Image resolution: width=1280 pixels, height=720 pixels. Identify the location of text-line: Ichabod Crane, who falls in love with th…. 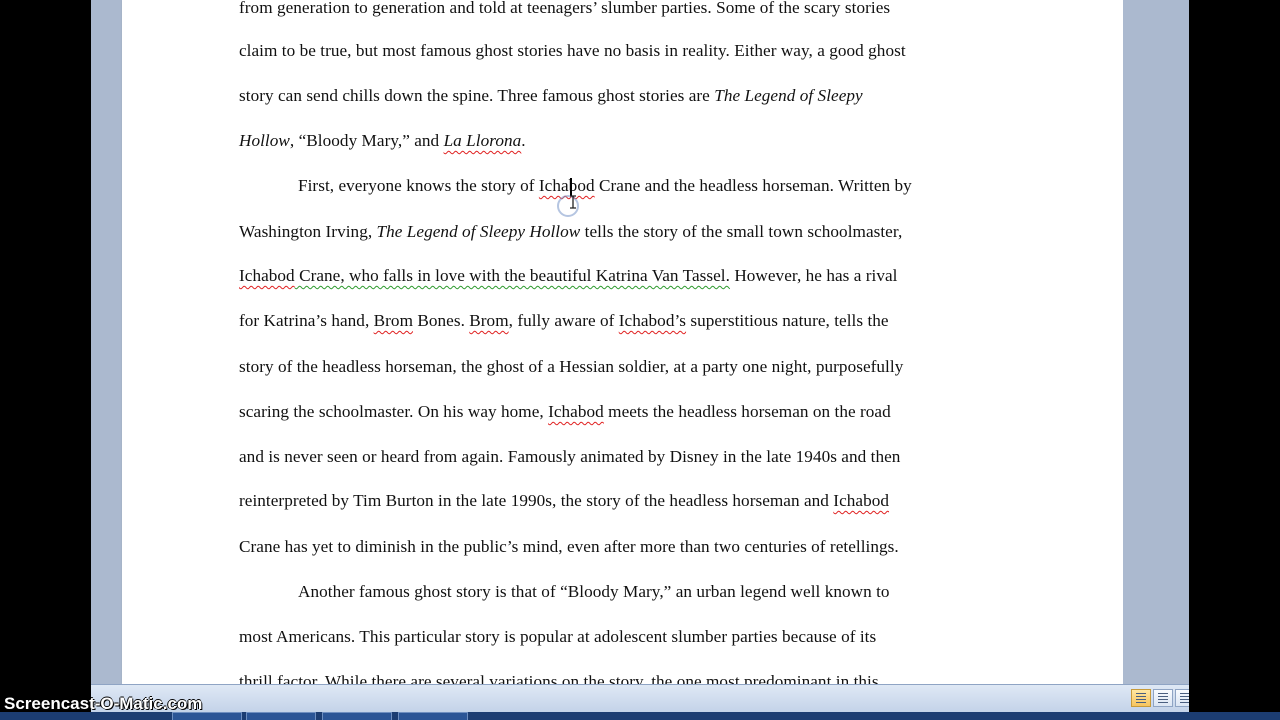
(568, 275).